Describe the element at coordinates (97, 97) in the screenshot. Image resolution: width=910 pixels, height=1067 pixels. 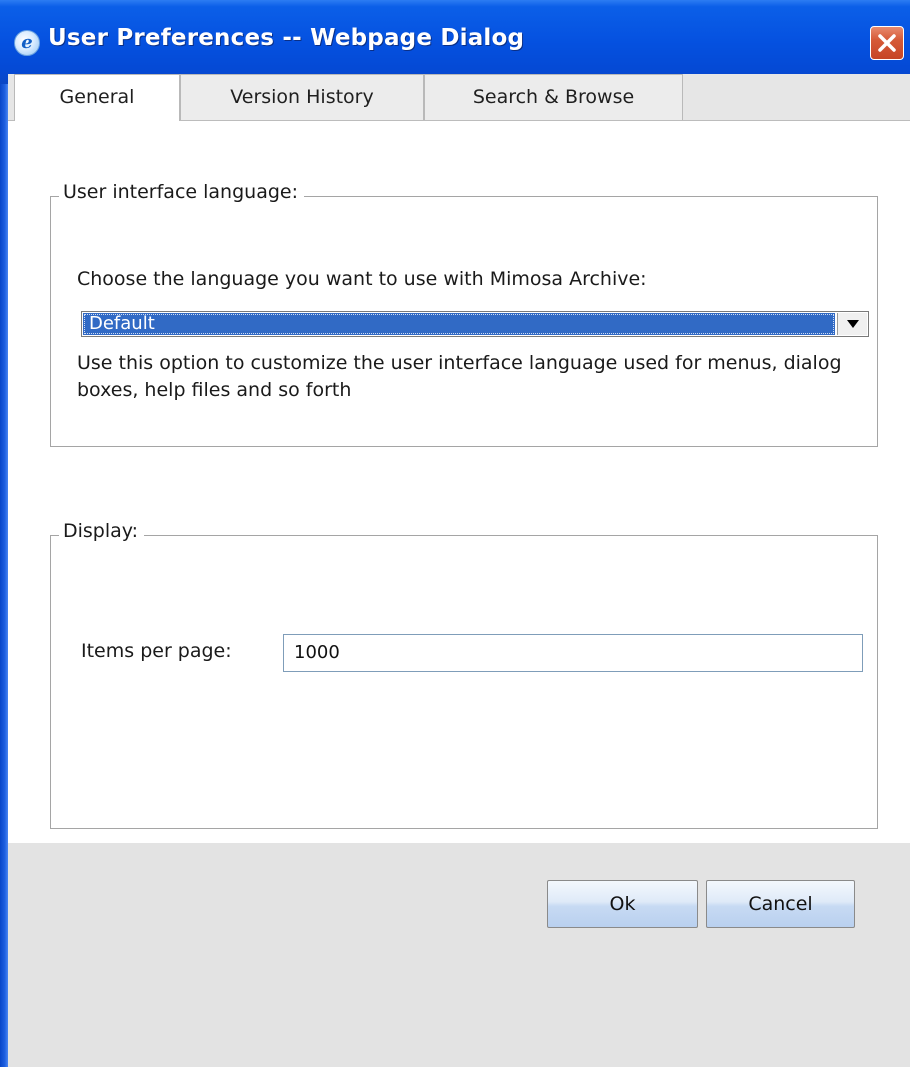
I see `tab-general: General` at that location.